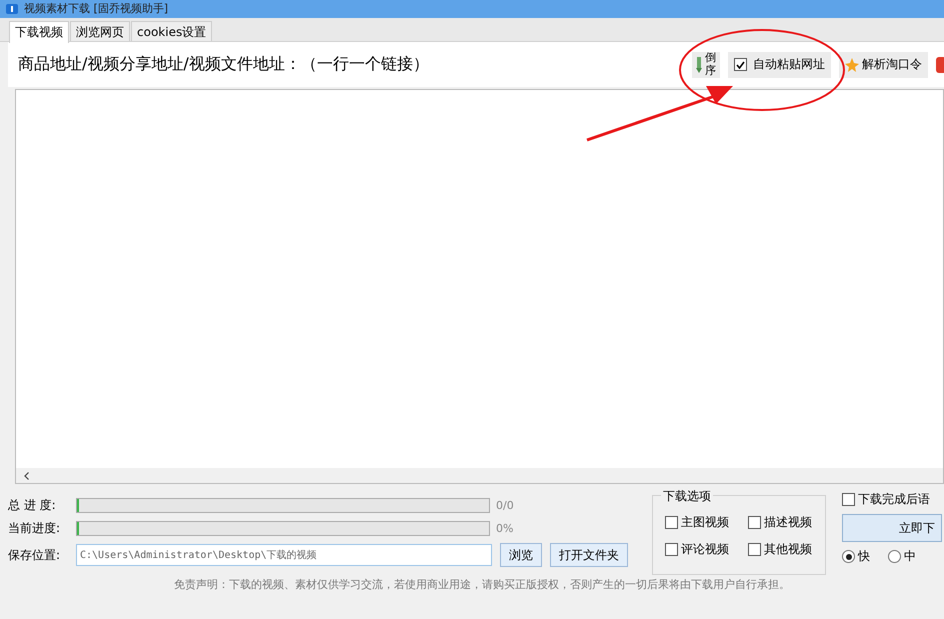 This screenshot has width=944, height=619. Describe the element at coordinates (779, 65) in the screenshot. I see `auto-paste-checkbox: 自动粘贴网址` at that location.